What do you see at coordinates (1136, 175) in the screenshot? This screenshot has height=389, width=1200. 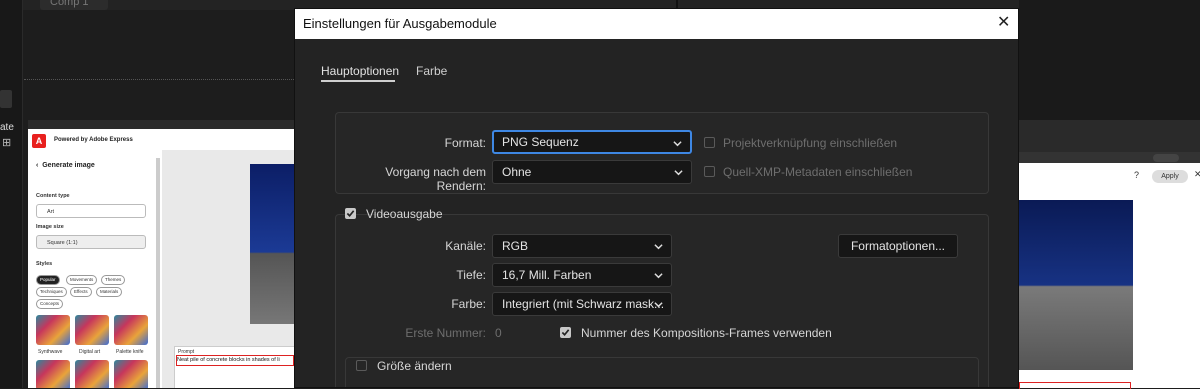 I see `help-icon: ?` at bounding box center [1136, 175].